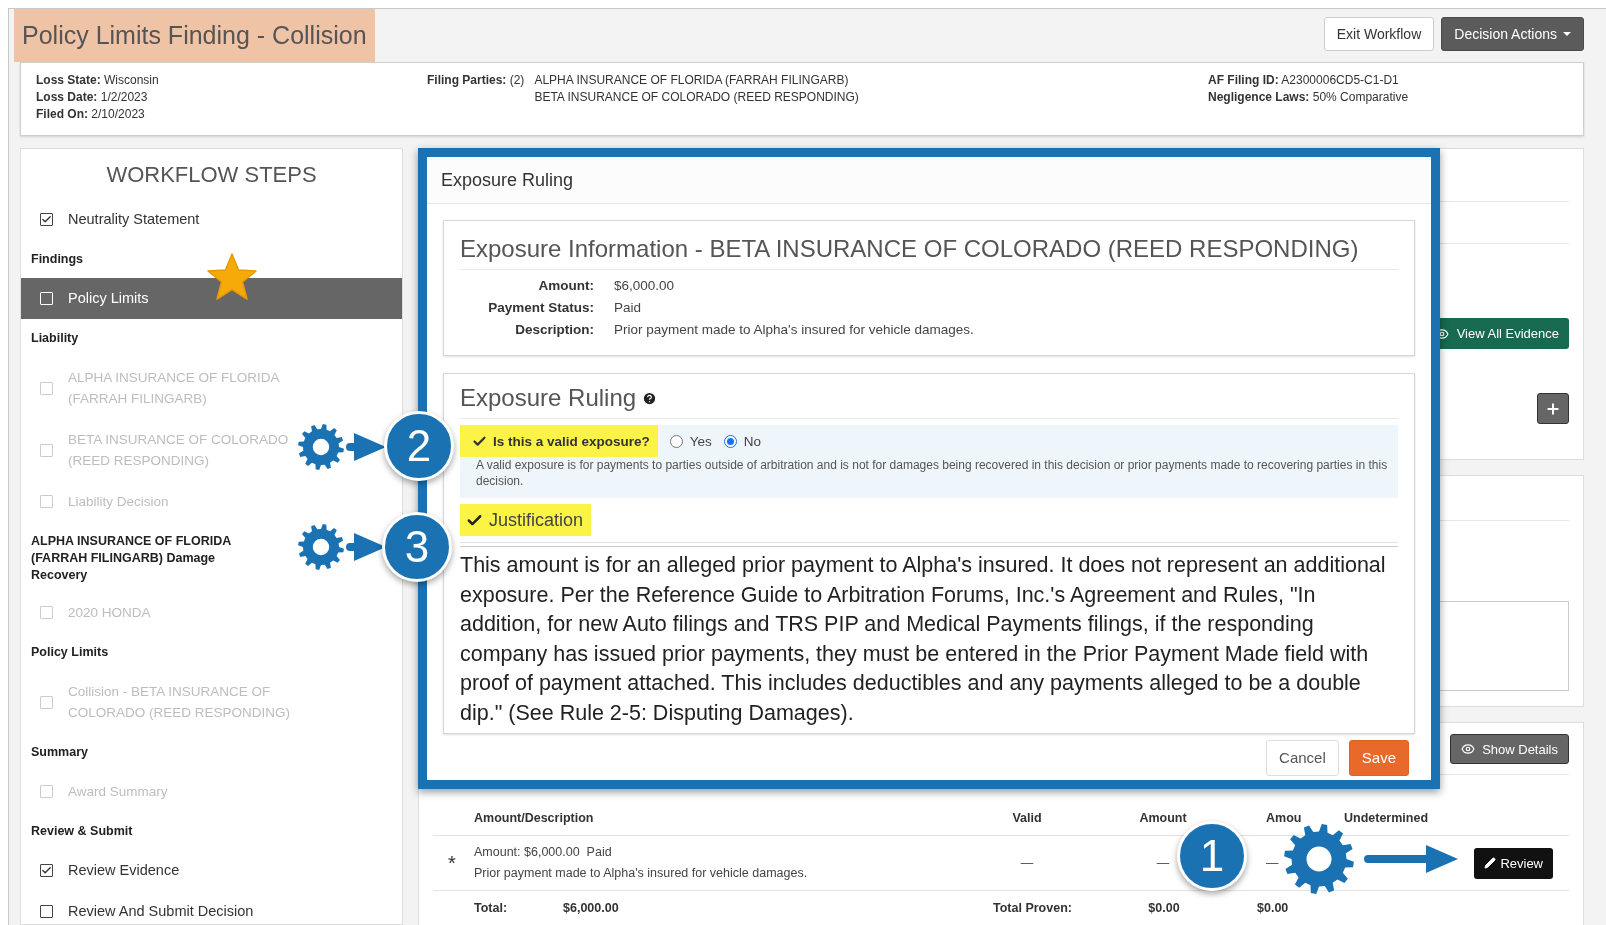  Describe the element at coordinates (1386, 817) in the screenshot. I see `column-header: Undetermined` at that location.